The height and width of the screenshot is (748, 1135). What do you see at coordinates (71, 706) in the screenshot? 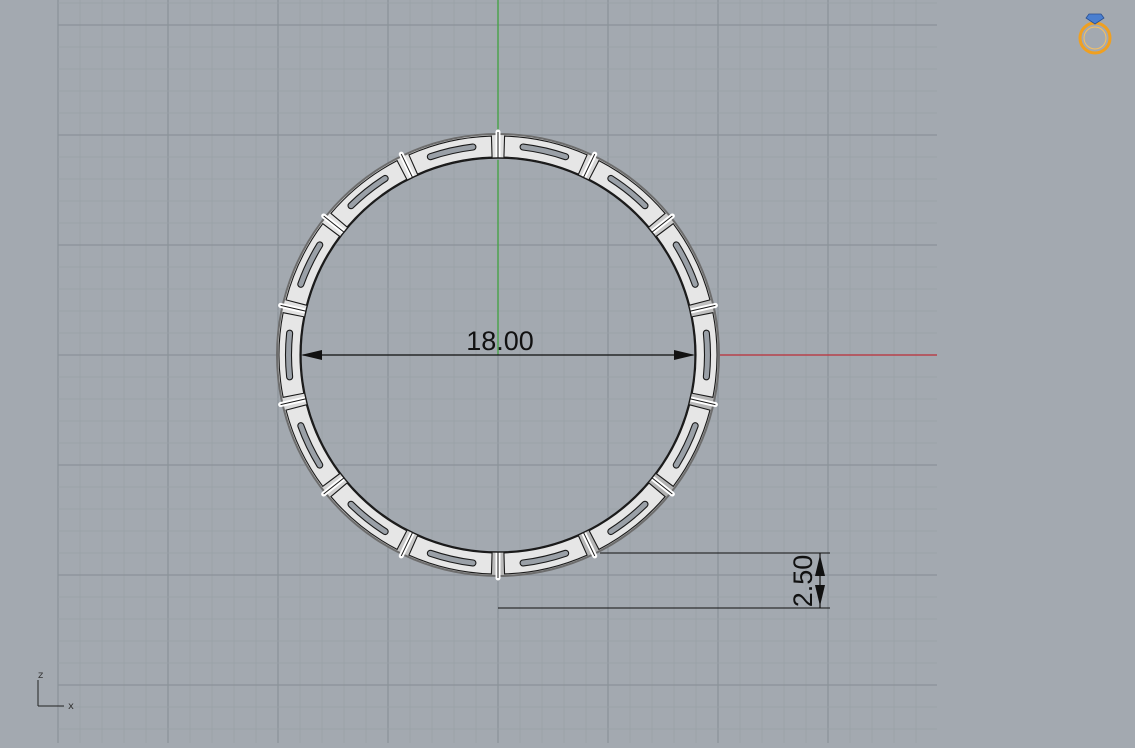
I see `axis-icon-x-label: x` at bounding box center [71, 706].